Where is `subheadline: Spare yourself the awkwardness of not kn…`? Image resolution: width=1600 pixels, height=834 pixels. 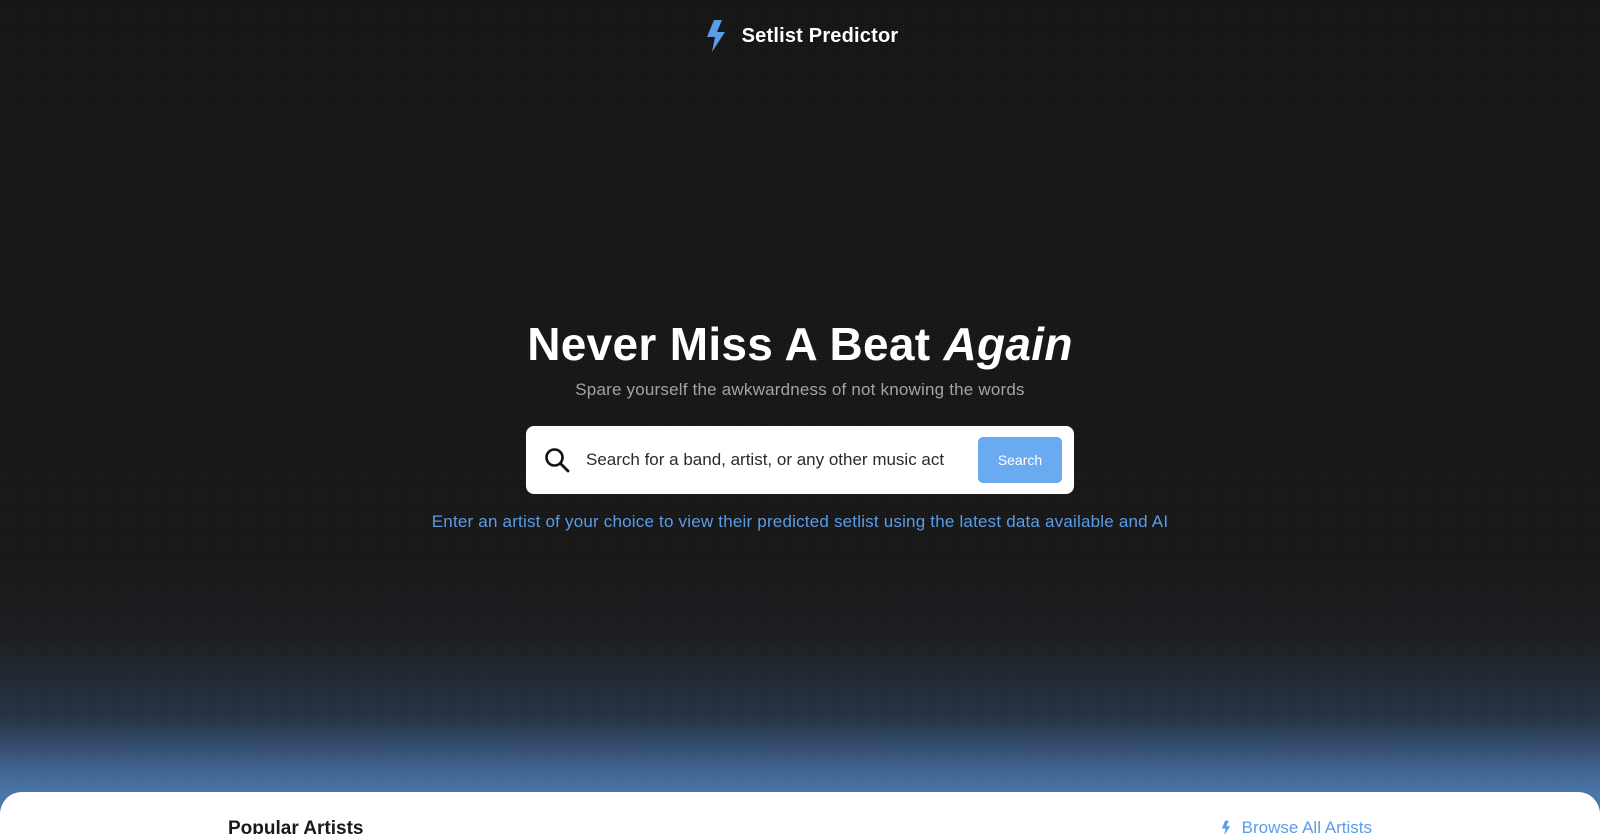
subheadline: Spare yourself the awkwardness of not kn… is located at coordinates (800, 389).